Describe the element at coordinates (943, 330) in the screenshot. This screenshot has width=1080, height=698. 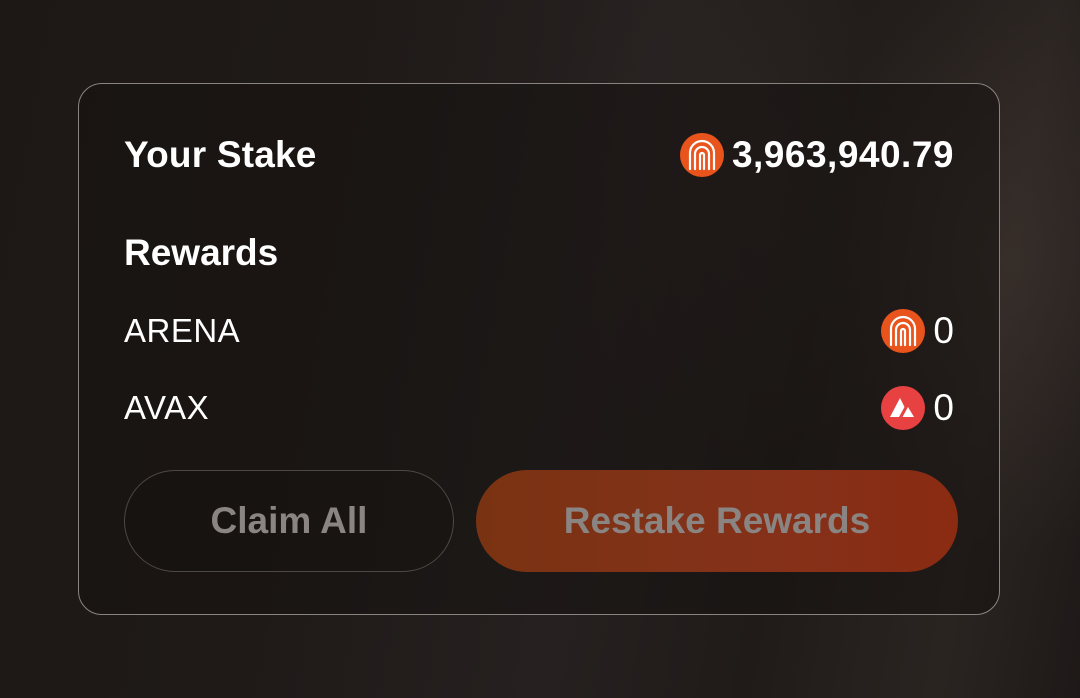
I see `reward-value-arena: 0` at that location.